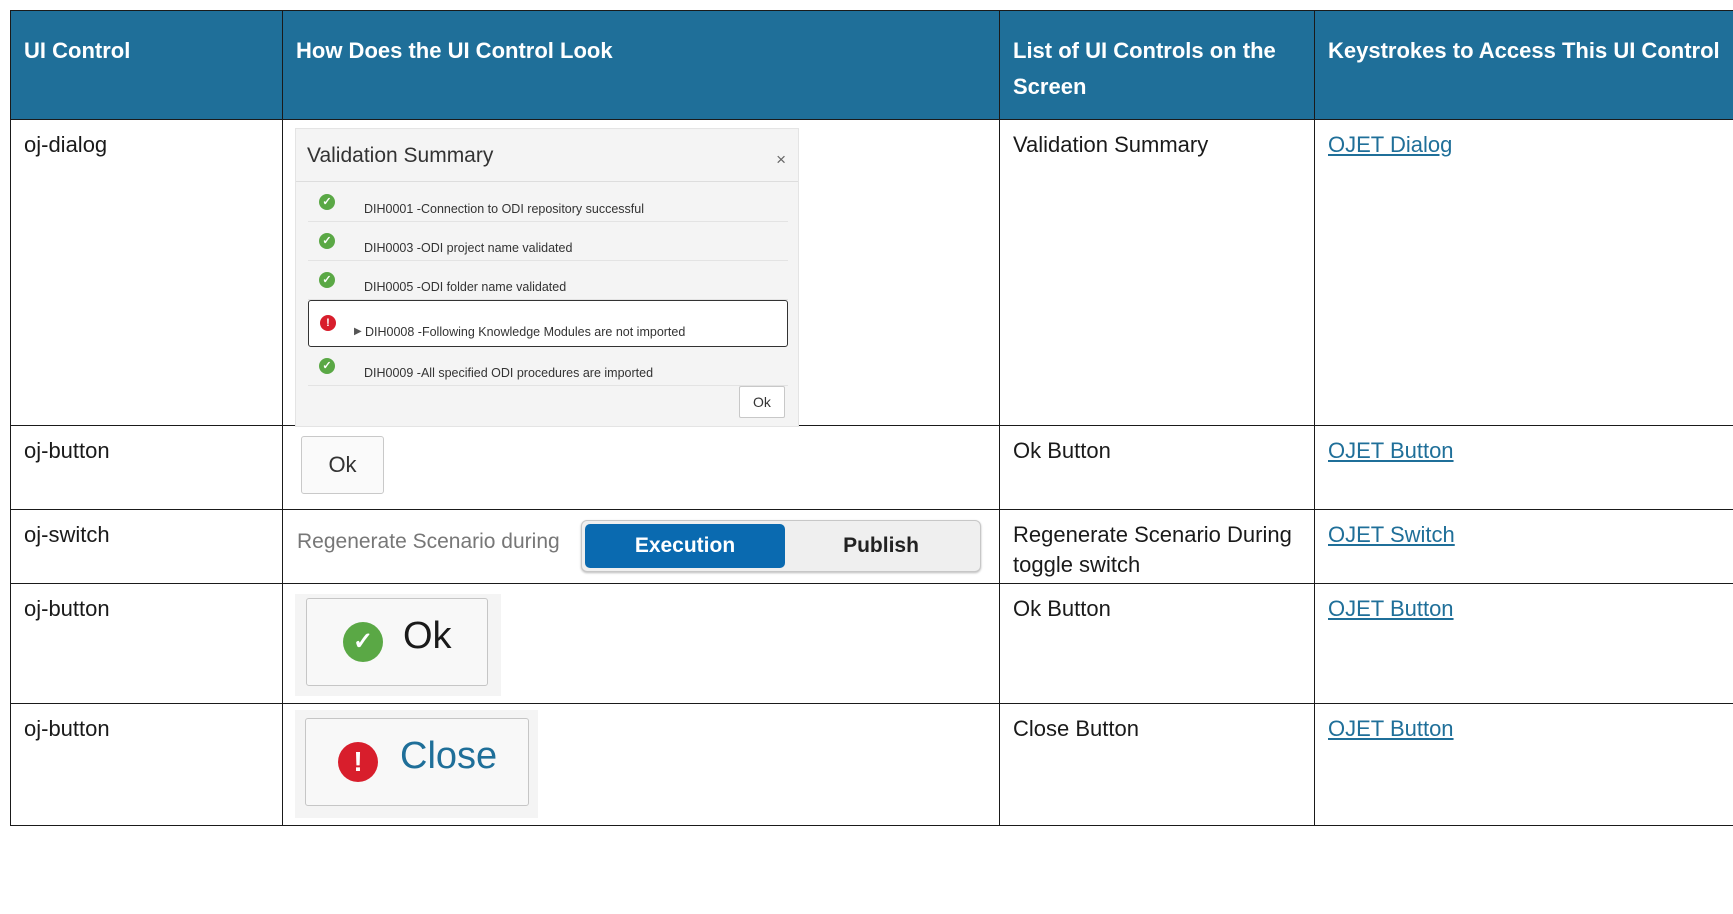 The image size is (1733, 914). I want to click on table-row: oj-button ✓ Ok Ok Button OJET Button, so click(871, 643).